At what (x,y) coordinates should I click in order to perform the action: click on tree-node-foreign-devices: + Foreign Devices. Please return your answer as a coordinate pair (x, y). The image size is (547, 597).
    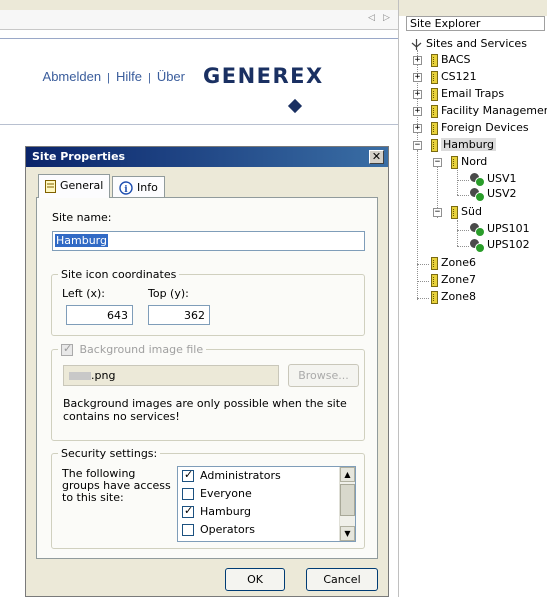
    Looking at the image, I should click on (471, 129).